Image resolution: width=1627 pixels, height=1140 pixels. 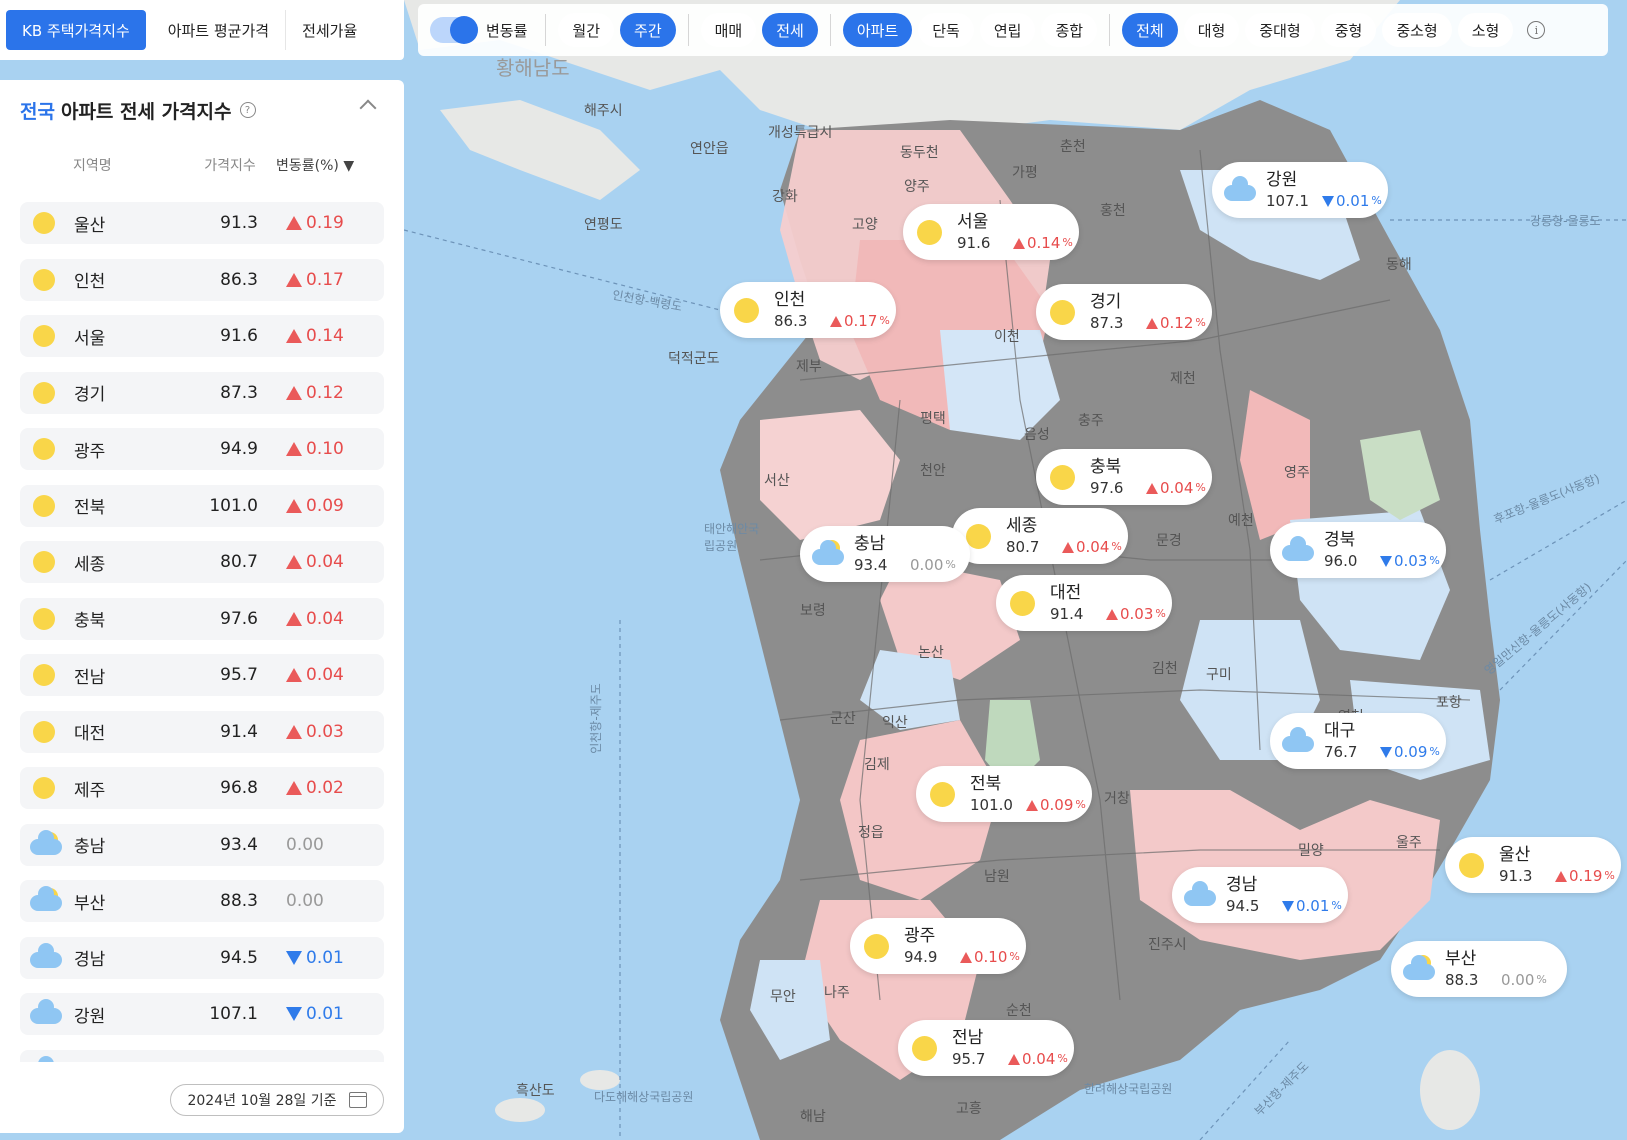 What do you see at coordinates (877, 30) in the screenshot?
I see `filter-apartment: 아파트` at bounding box center [877, 30].